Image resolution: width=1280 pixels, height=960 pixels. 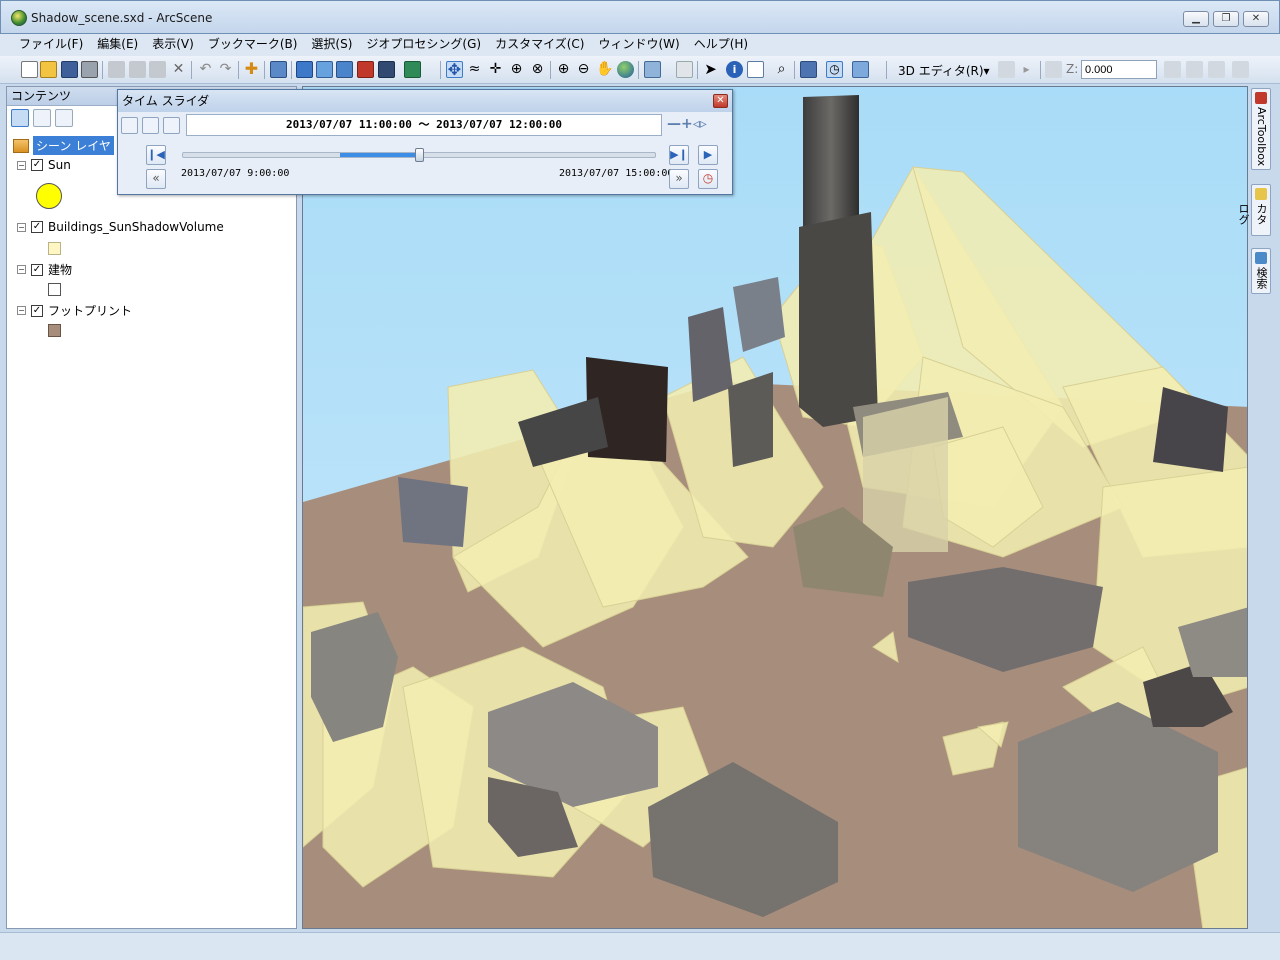 I want to click on move-icon, so click(x=1194, y=69).